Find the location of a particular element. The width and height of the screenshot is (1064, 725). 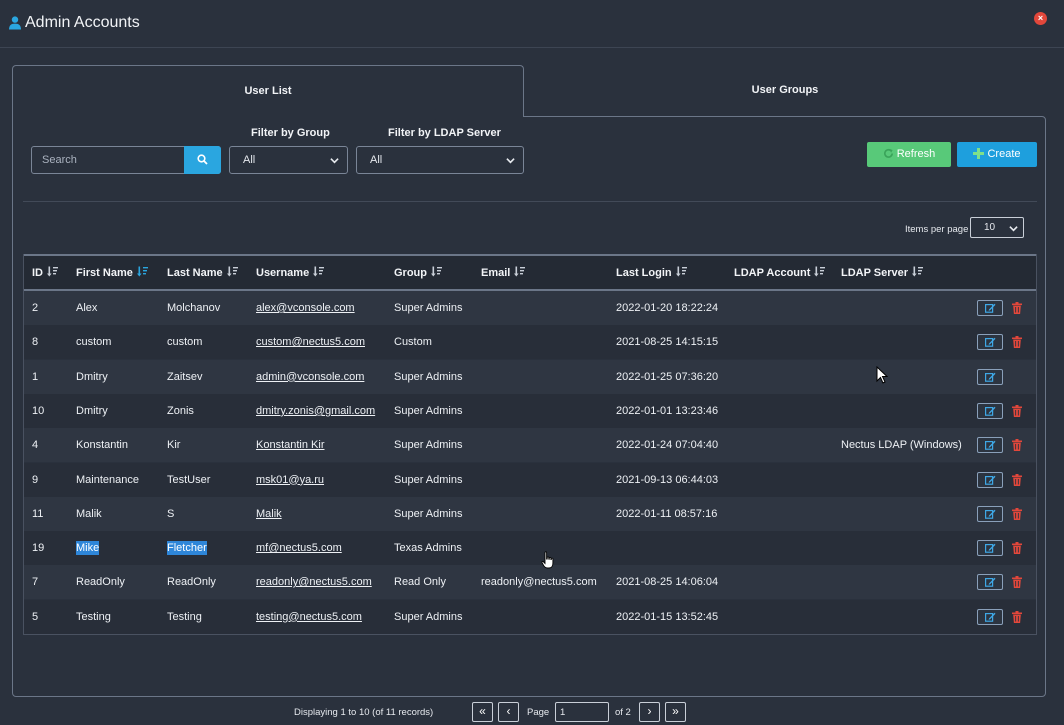

cell-text: Testing is located at coordinates (184, 616).